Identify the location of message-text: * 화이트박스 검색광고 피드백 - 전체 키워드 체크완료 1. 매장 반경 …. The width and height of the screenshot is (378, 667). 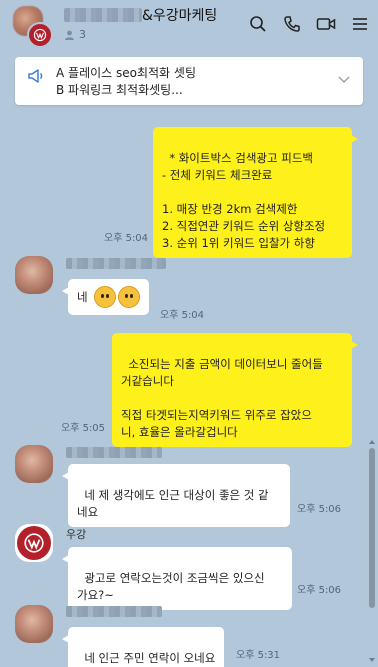
(244, 200).